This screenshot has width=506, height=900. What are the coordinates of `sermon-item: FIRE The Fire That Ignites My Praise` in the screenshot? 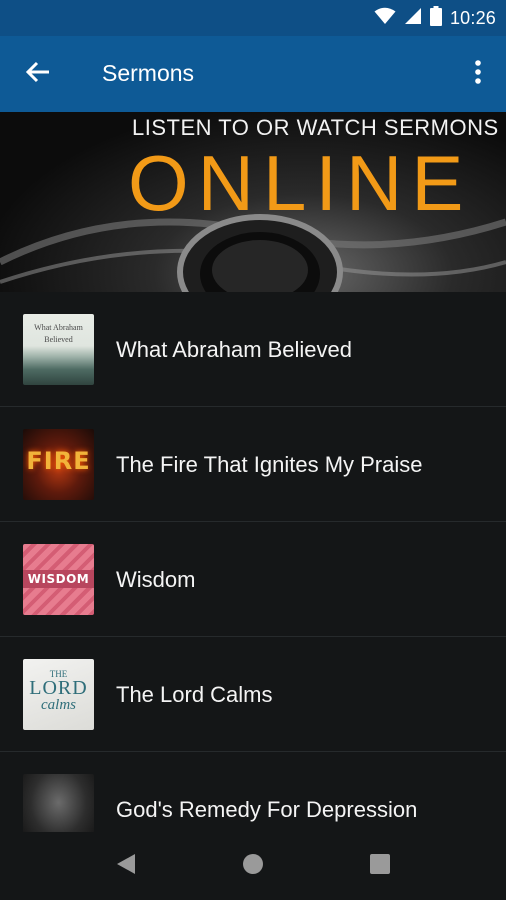 It's located at (253, 464).